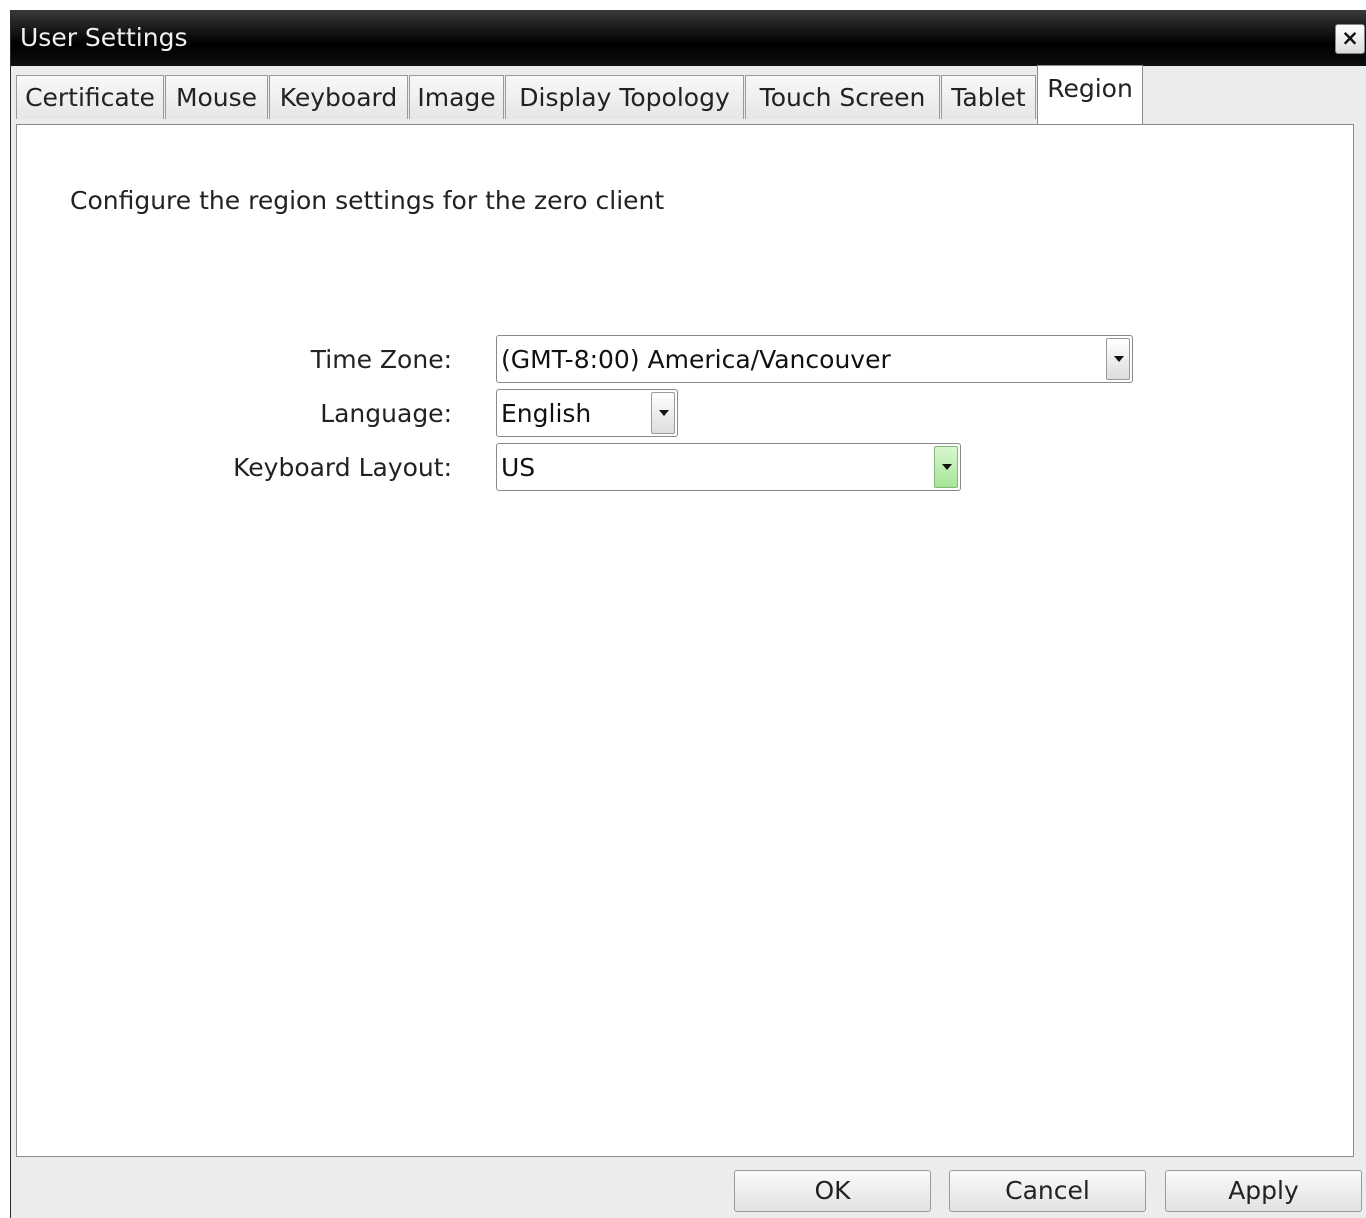  I want to click on time-zone-select: (GMT-8:00) America/Vancouver, so click(814, 359).